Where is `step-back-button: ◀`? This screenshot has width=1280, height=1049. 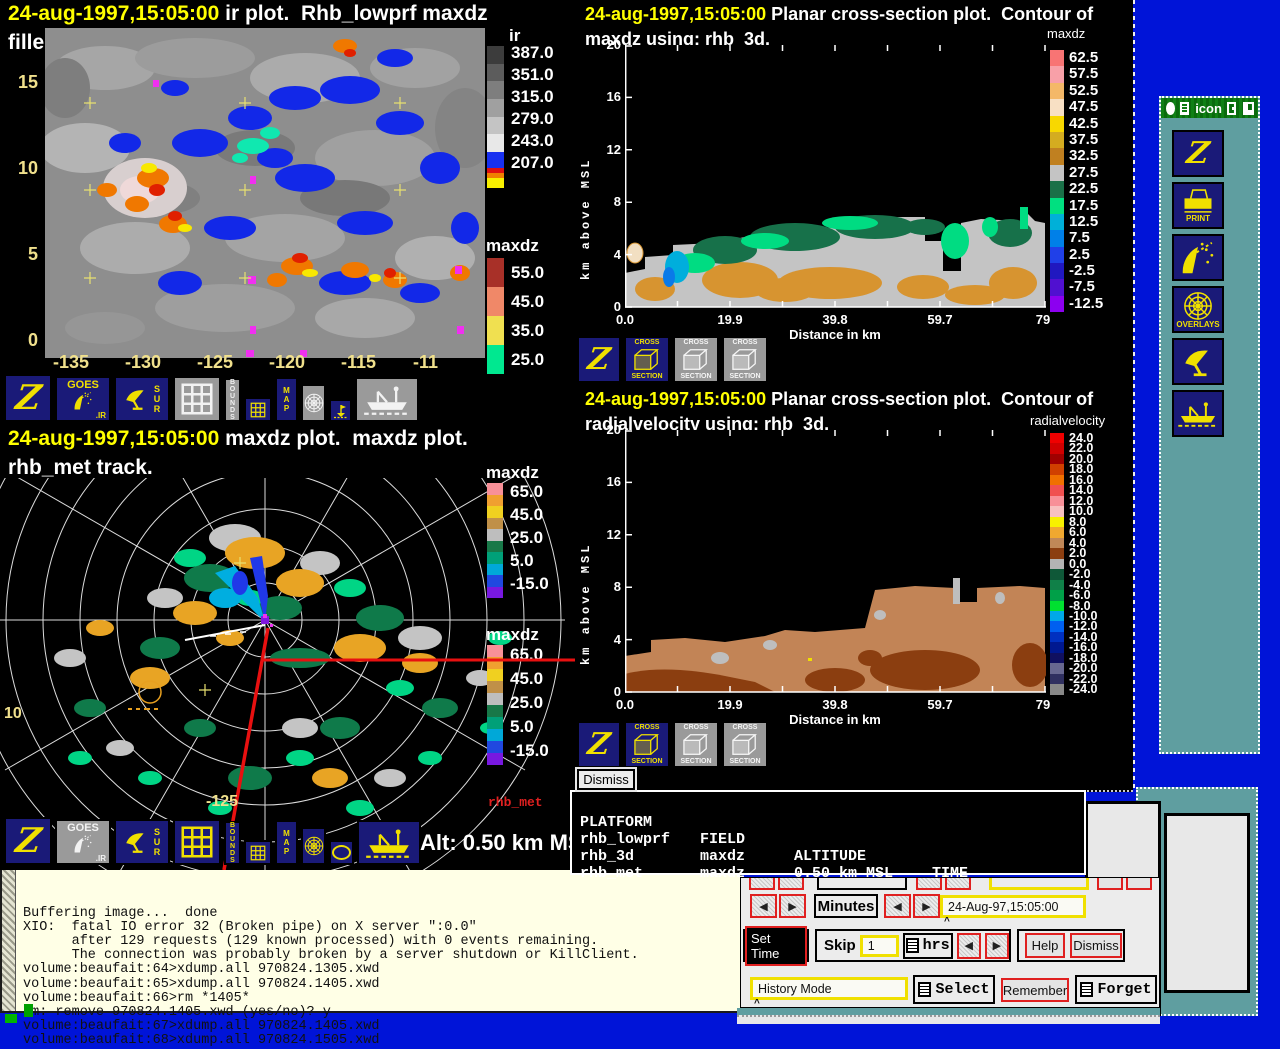 step-back-button: ◀ is located at coordinates (763, 906).